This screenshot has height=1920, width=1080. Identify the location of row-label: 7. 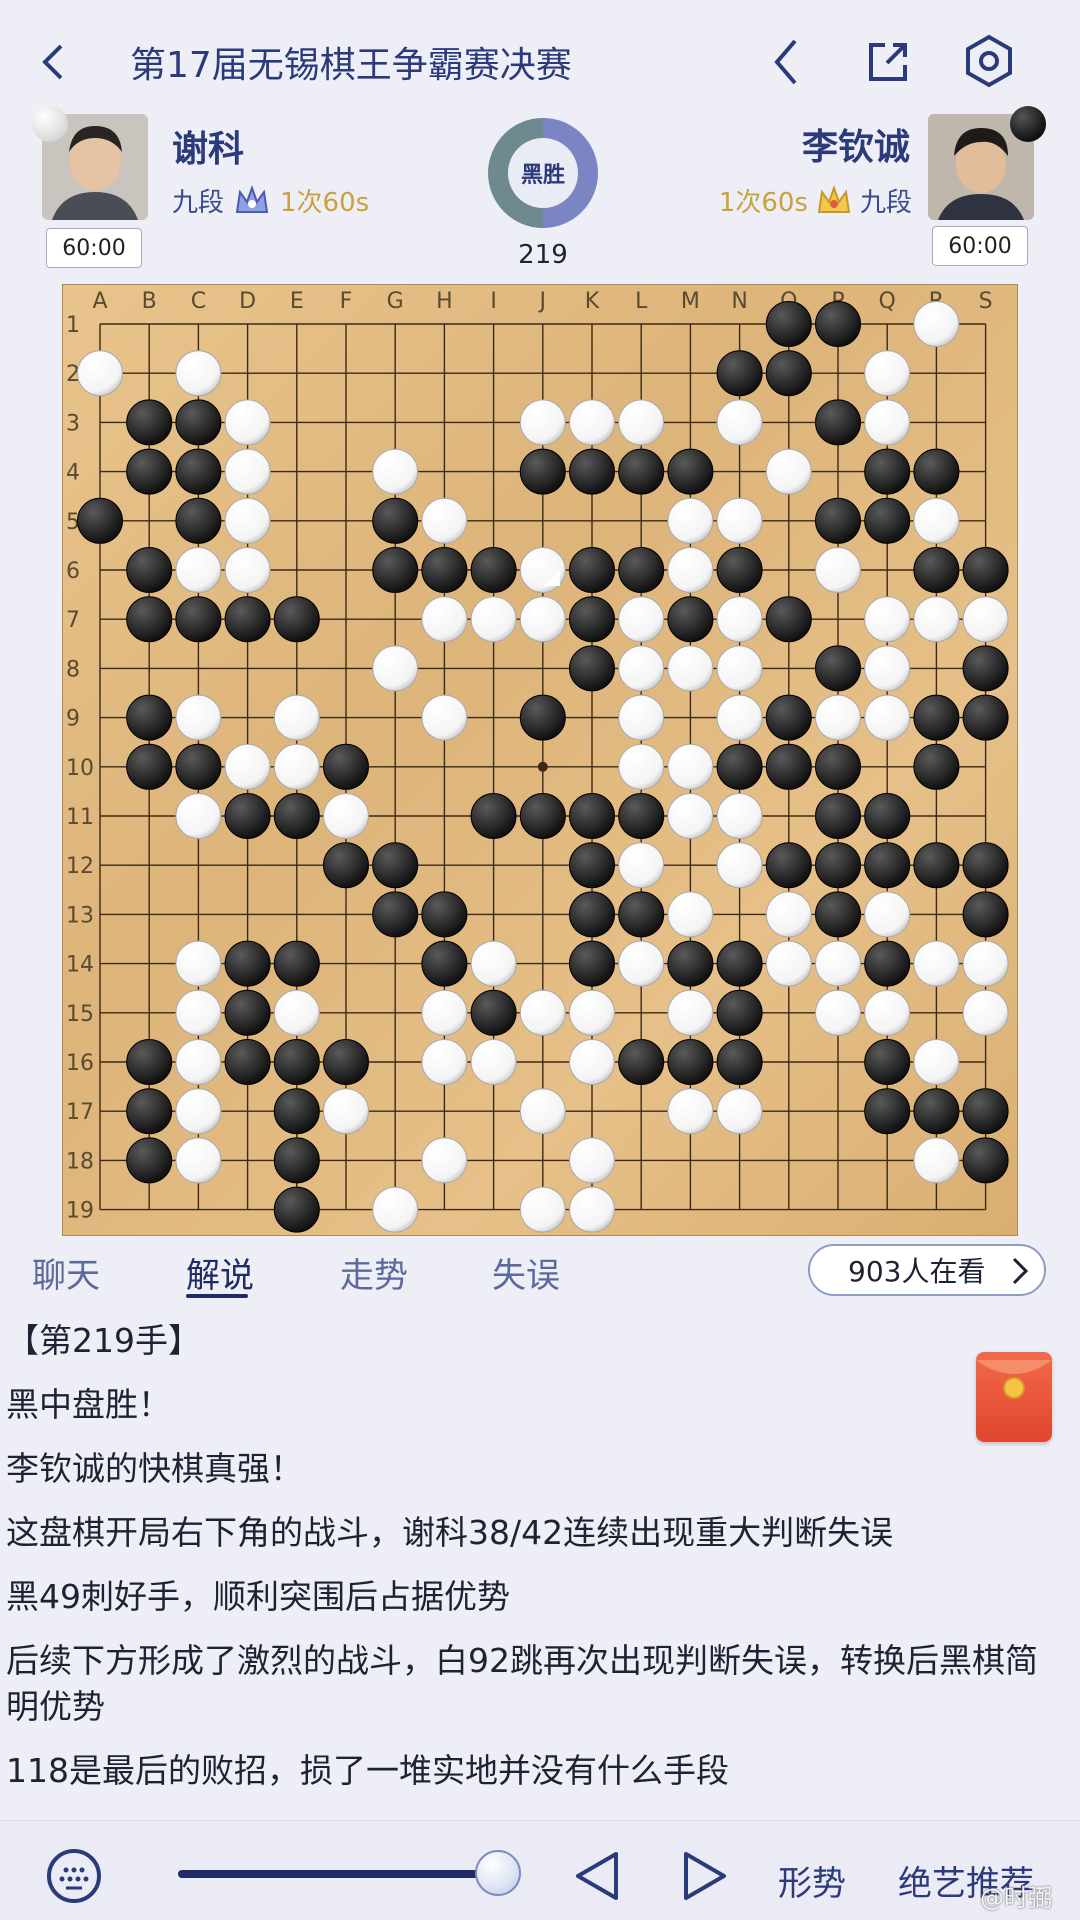
(73, 620).